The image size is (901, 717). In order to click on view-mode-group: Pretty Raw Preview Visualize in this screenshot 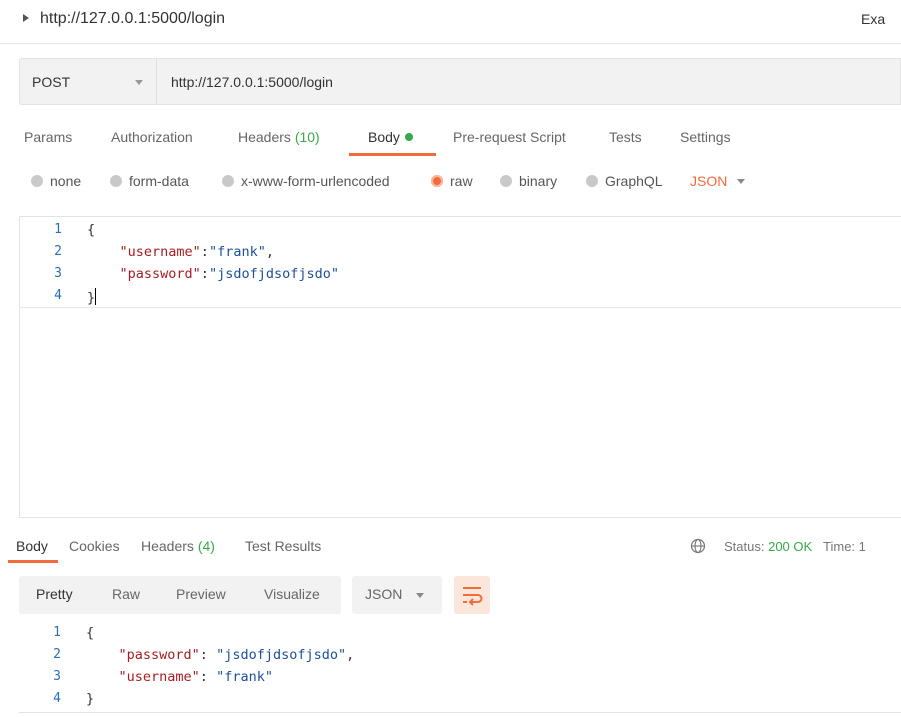, I will do `click(180, 595)`.